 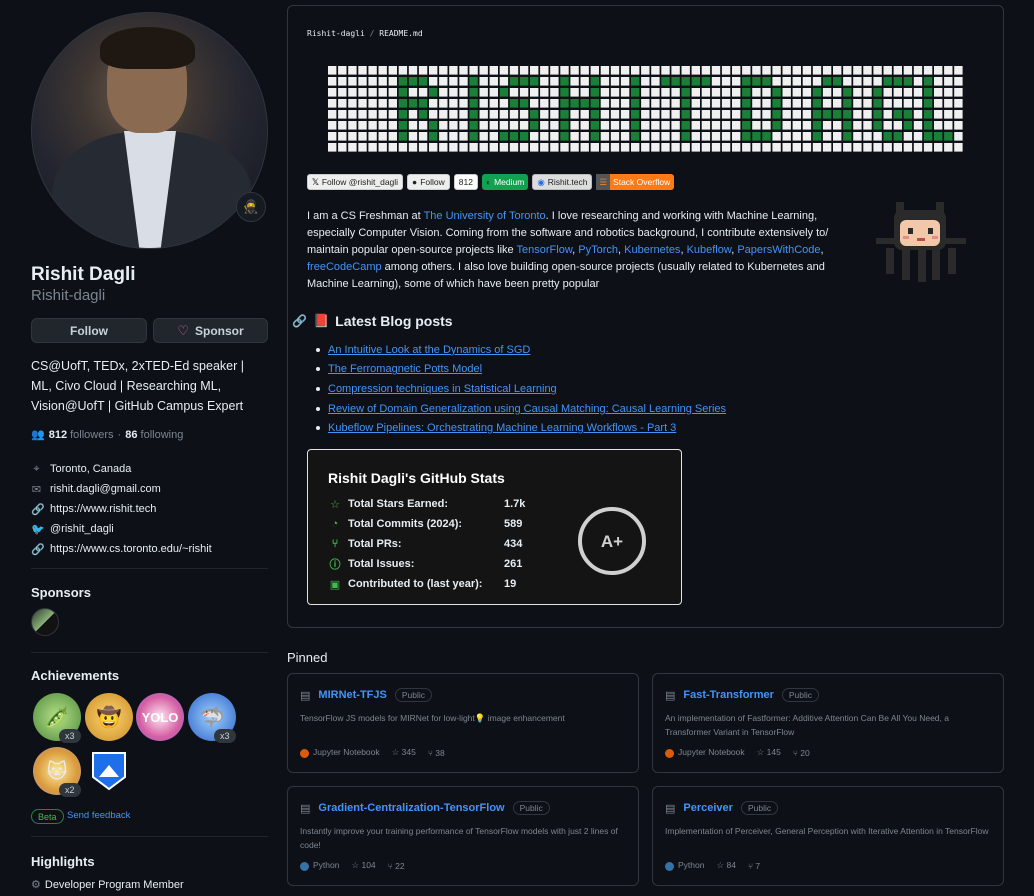 I want to click on anchor-link-icon: 🔗, so click(x=299, y=321).